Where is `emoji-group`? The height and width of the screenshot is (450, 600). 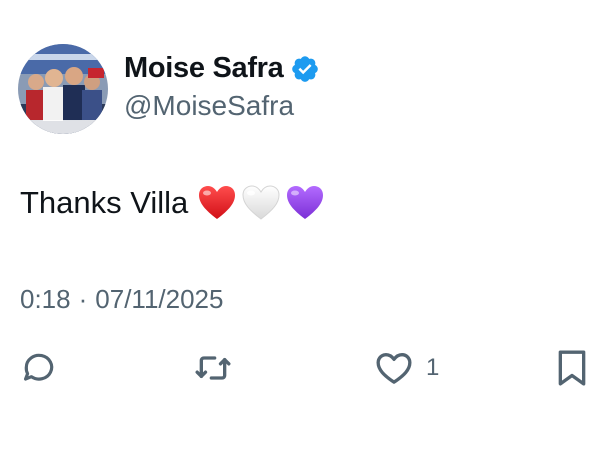 emoji-group is located at coordinates (261, 203).